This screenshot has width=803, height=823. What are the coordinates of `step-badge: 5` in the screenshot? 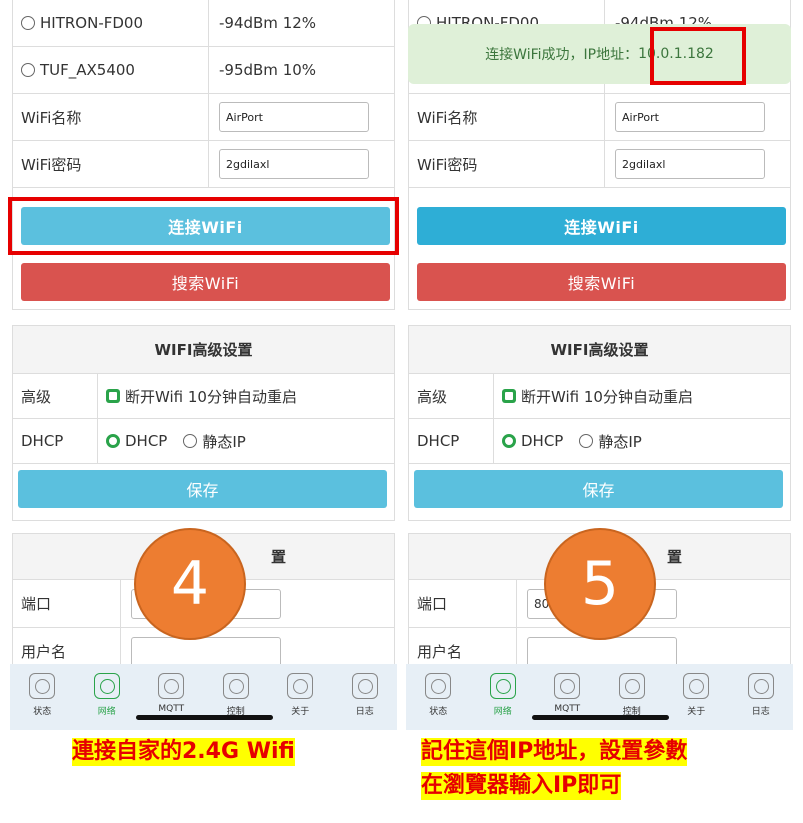 It's located at (600, 584).